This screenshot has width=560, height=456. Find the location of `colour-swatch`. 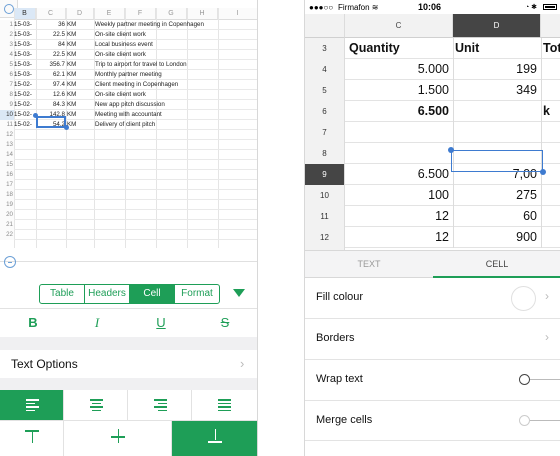

colour-swatch is located at coordinates (523, 298).